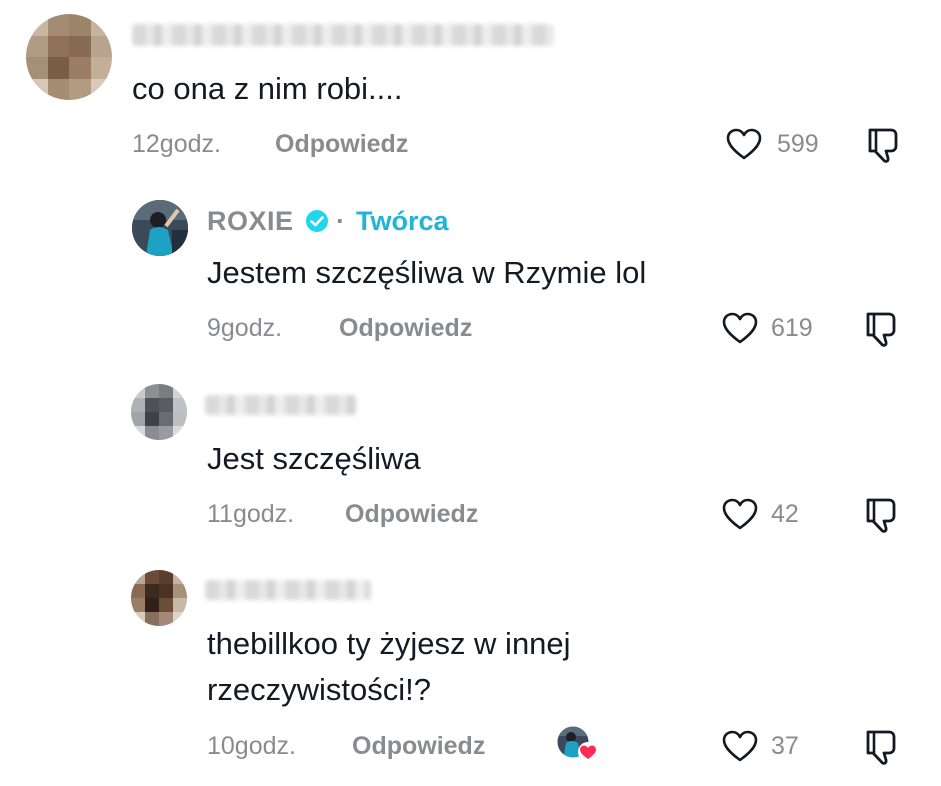 This screenshot has height=786, width=941. I want to click on comment-text-line-1: thebillkoo ty żyjesz w innej, so click(389, 643).